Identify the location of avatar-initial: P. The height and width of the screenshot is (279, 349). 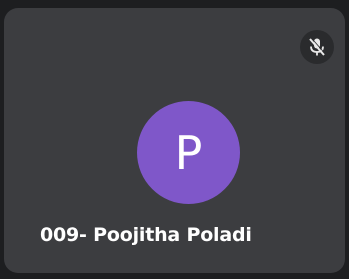
(188, 152).